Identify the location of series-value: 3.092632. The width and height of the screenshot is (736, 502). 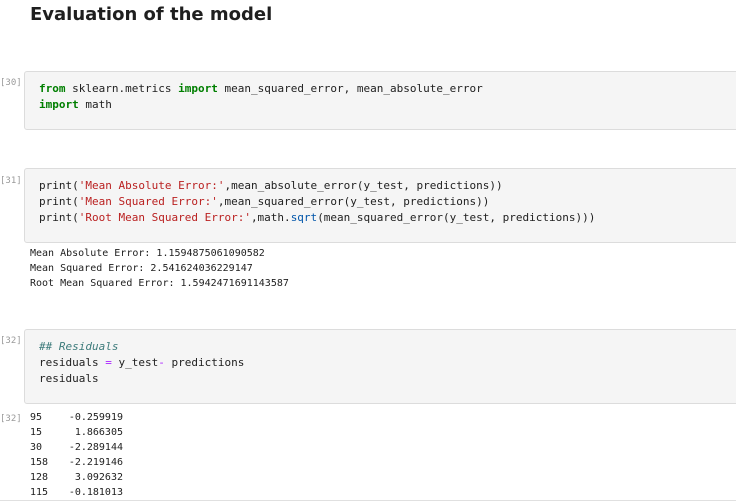
(98, 477).